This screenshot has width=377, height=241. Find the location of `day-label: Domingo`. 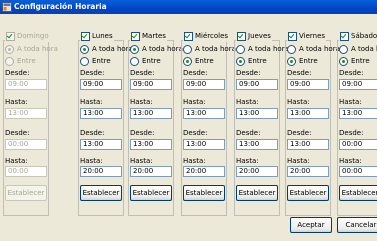

day-label: Domingo is located at coordinates (33, 36).